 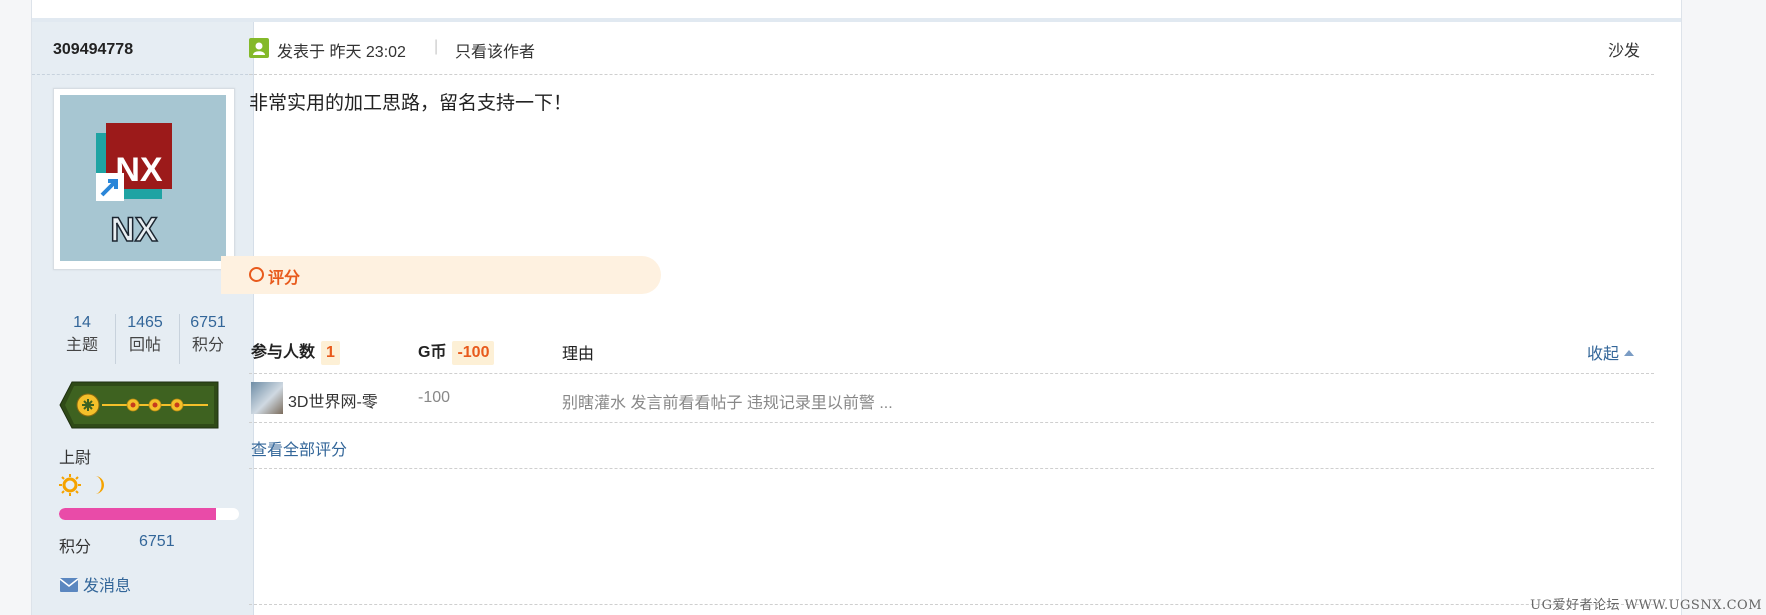 I want to click on stat-value: 14, so click(x=82, y=322).